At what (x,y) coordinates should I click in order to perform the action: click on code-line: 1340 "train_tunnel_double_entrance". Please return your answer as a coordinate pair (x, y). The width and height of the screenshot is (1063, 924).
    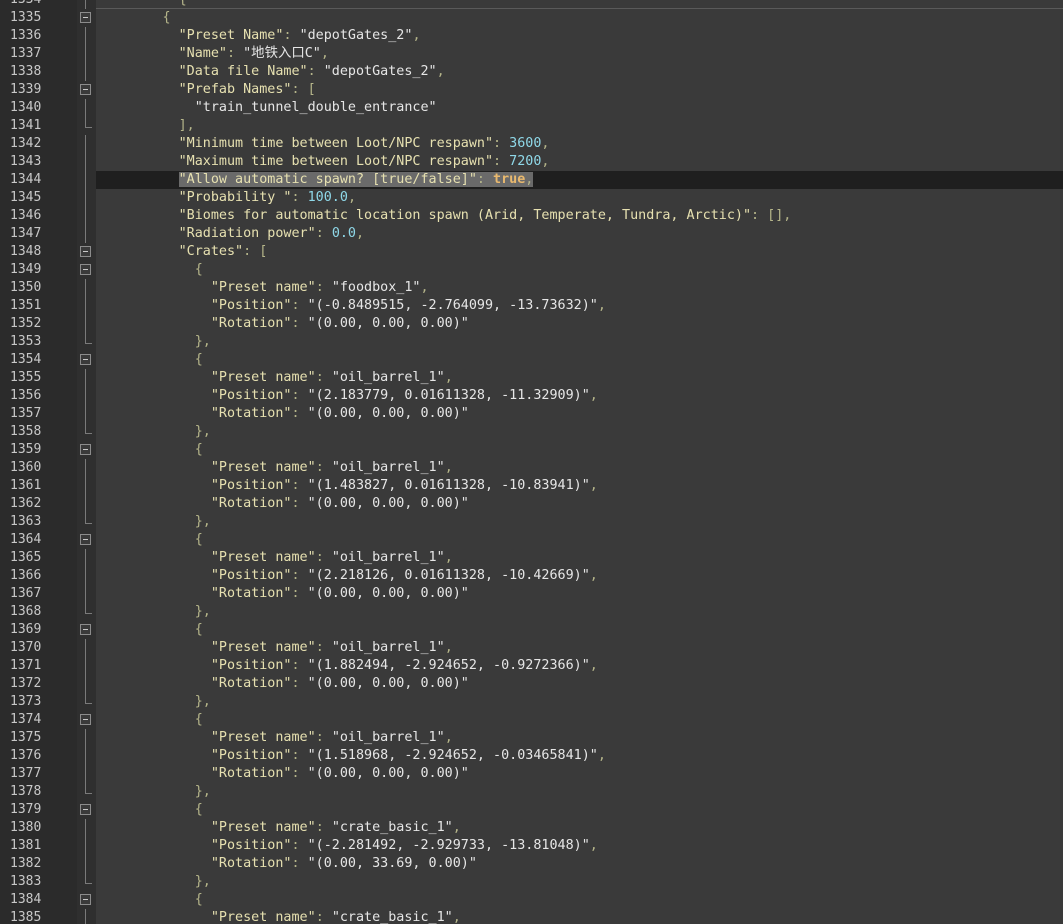
    Looking at the image, I should click on (531, 108).